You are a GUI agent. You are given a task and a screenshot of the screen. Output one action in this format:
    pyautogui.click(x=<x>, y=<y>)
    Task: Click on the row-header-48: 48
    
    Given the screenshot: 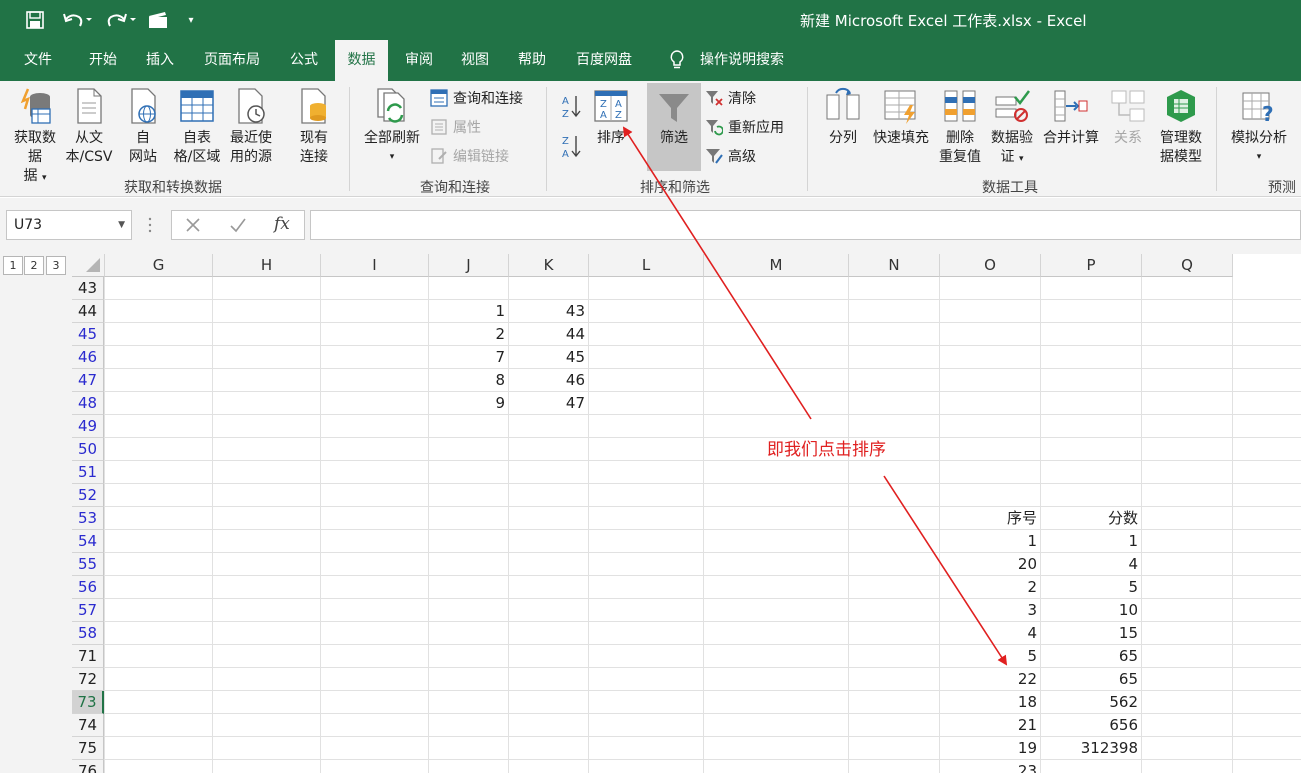 What is the action you would take?
    pyautogui.click(x=88, y=403)
    